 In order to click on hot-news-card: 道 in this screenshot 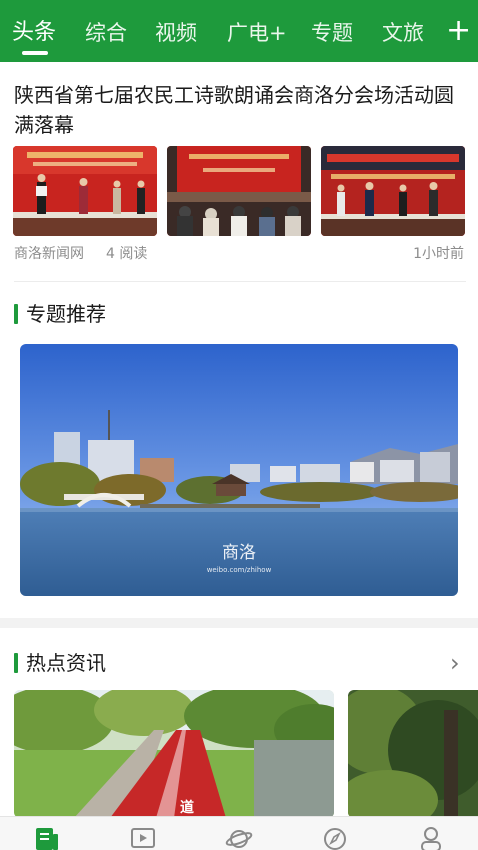, I will do `click(174, 754)`.